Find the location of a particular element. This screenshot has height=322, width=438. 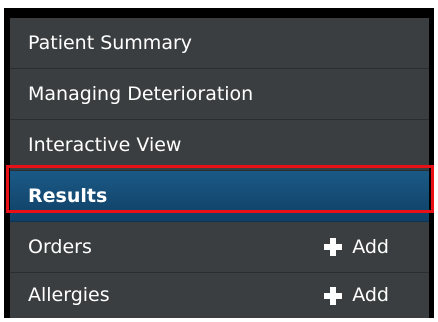

menu-item-label: Orders is located at coordinates (60, 247).